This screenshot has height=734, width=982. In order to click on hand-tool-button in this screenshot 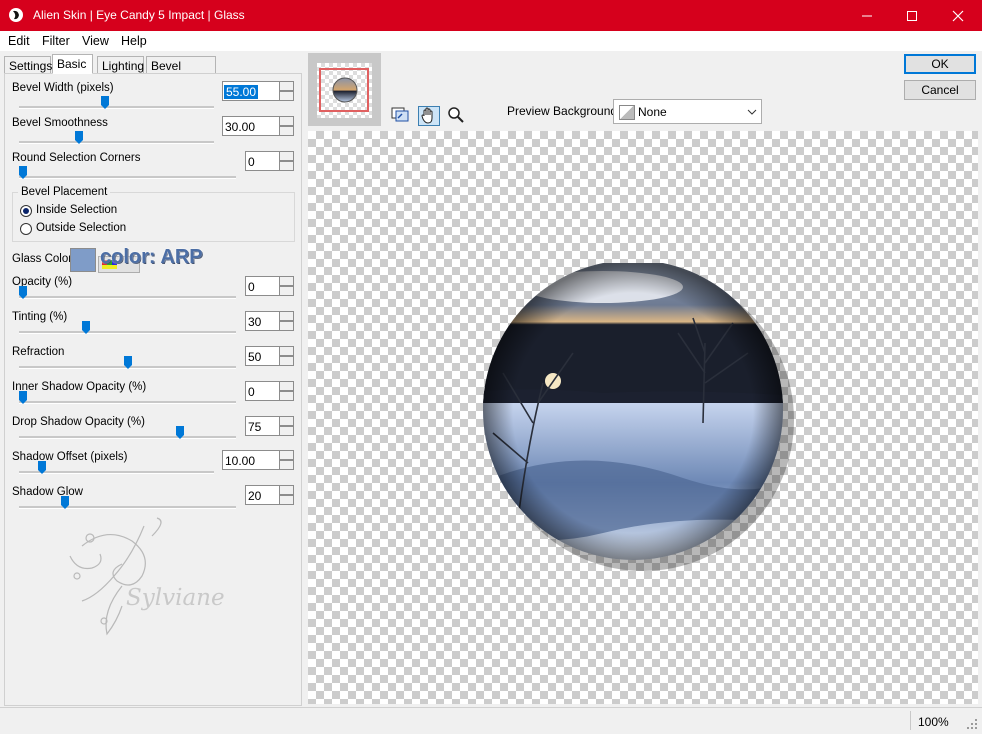, I will do `click(429, 116)`.